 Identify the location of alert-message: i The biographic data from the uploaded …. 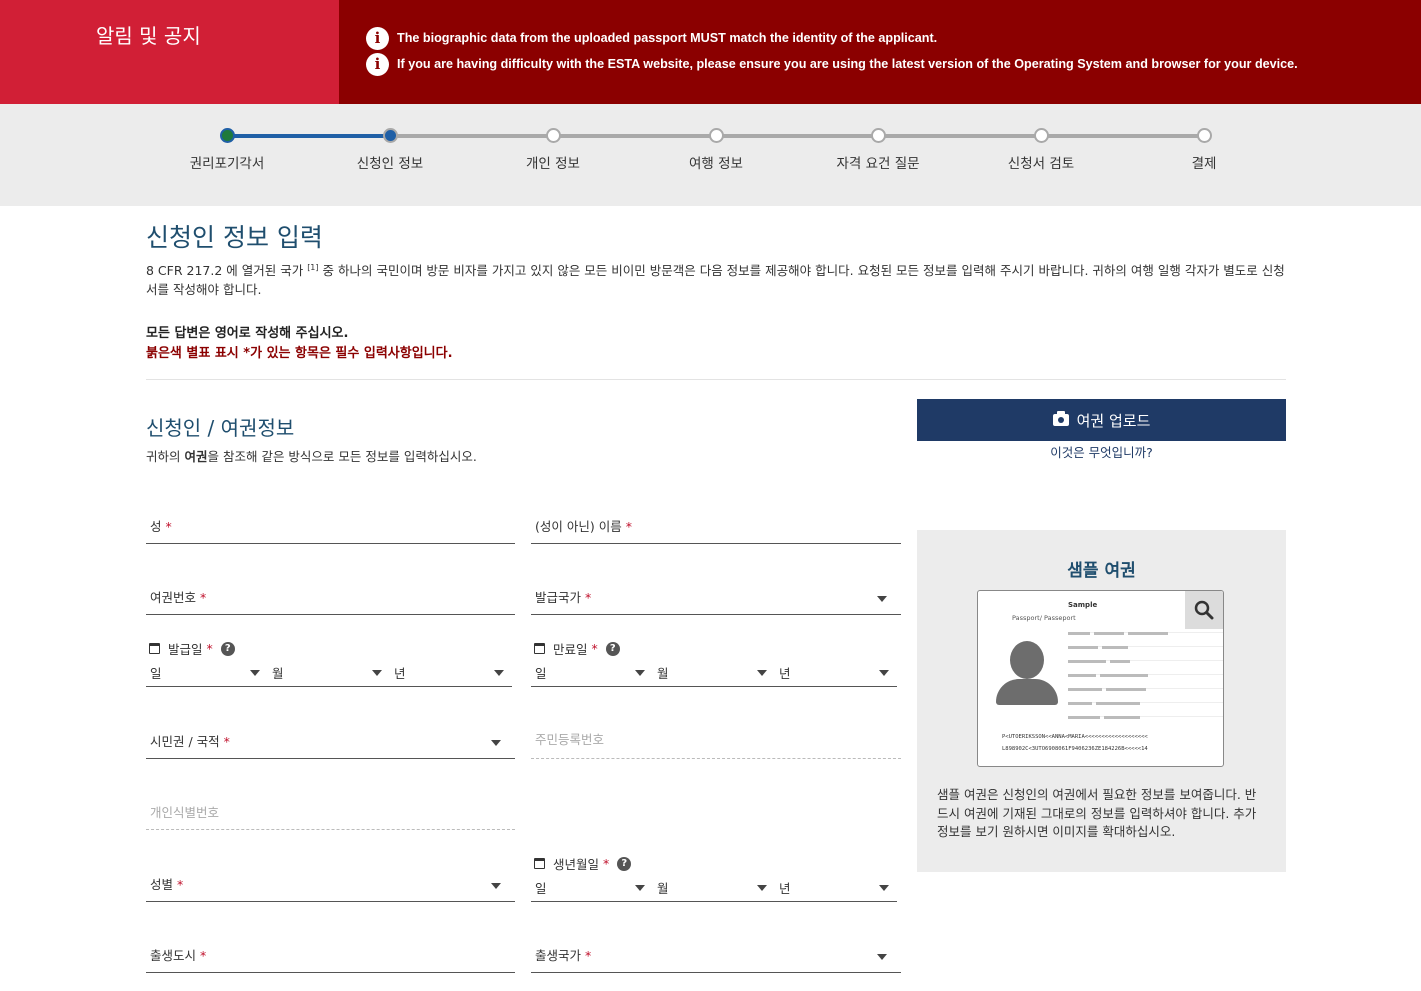
(651, 38).